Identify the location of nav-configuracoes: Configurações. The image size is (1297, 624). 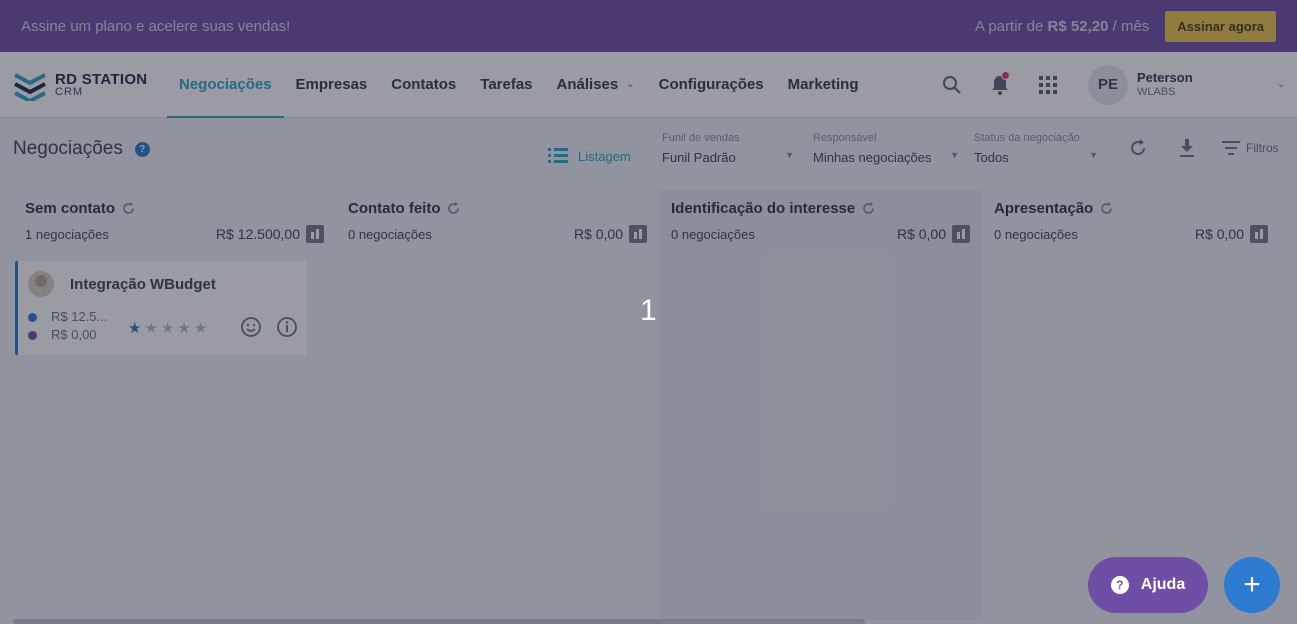
(711, 85).